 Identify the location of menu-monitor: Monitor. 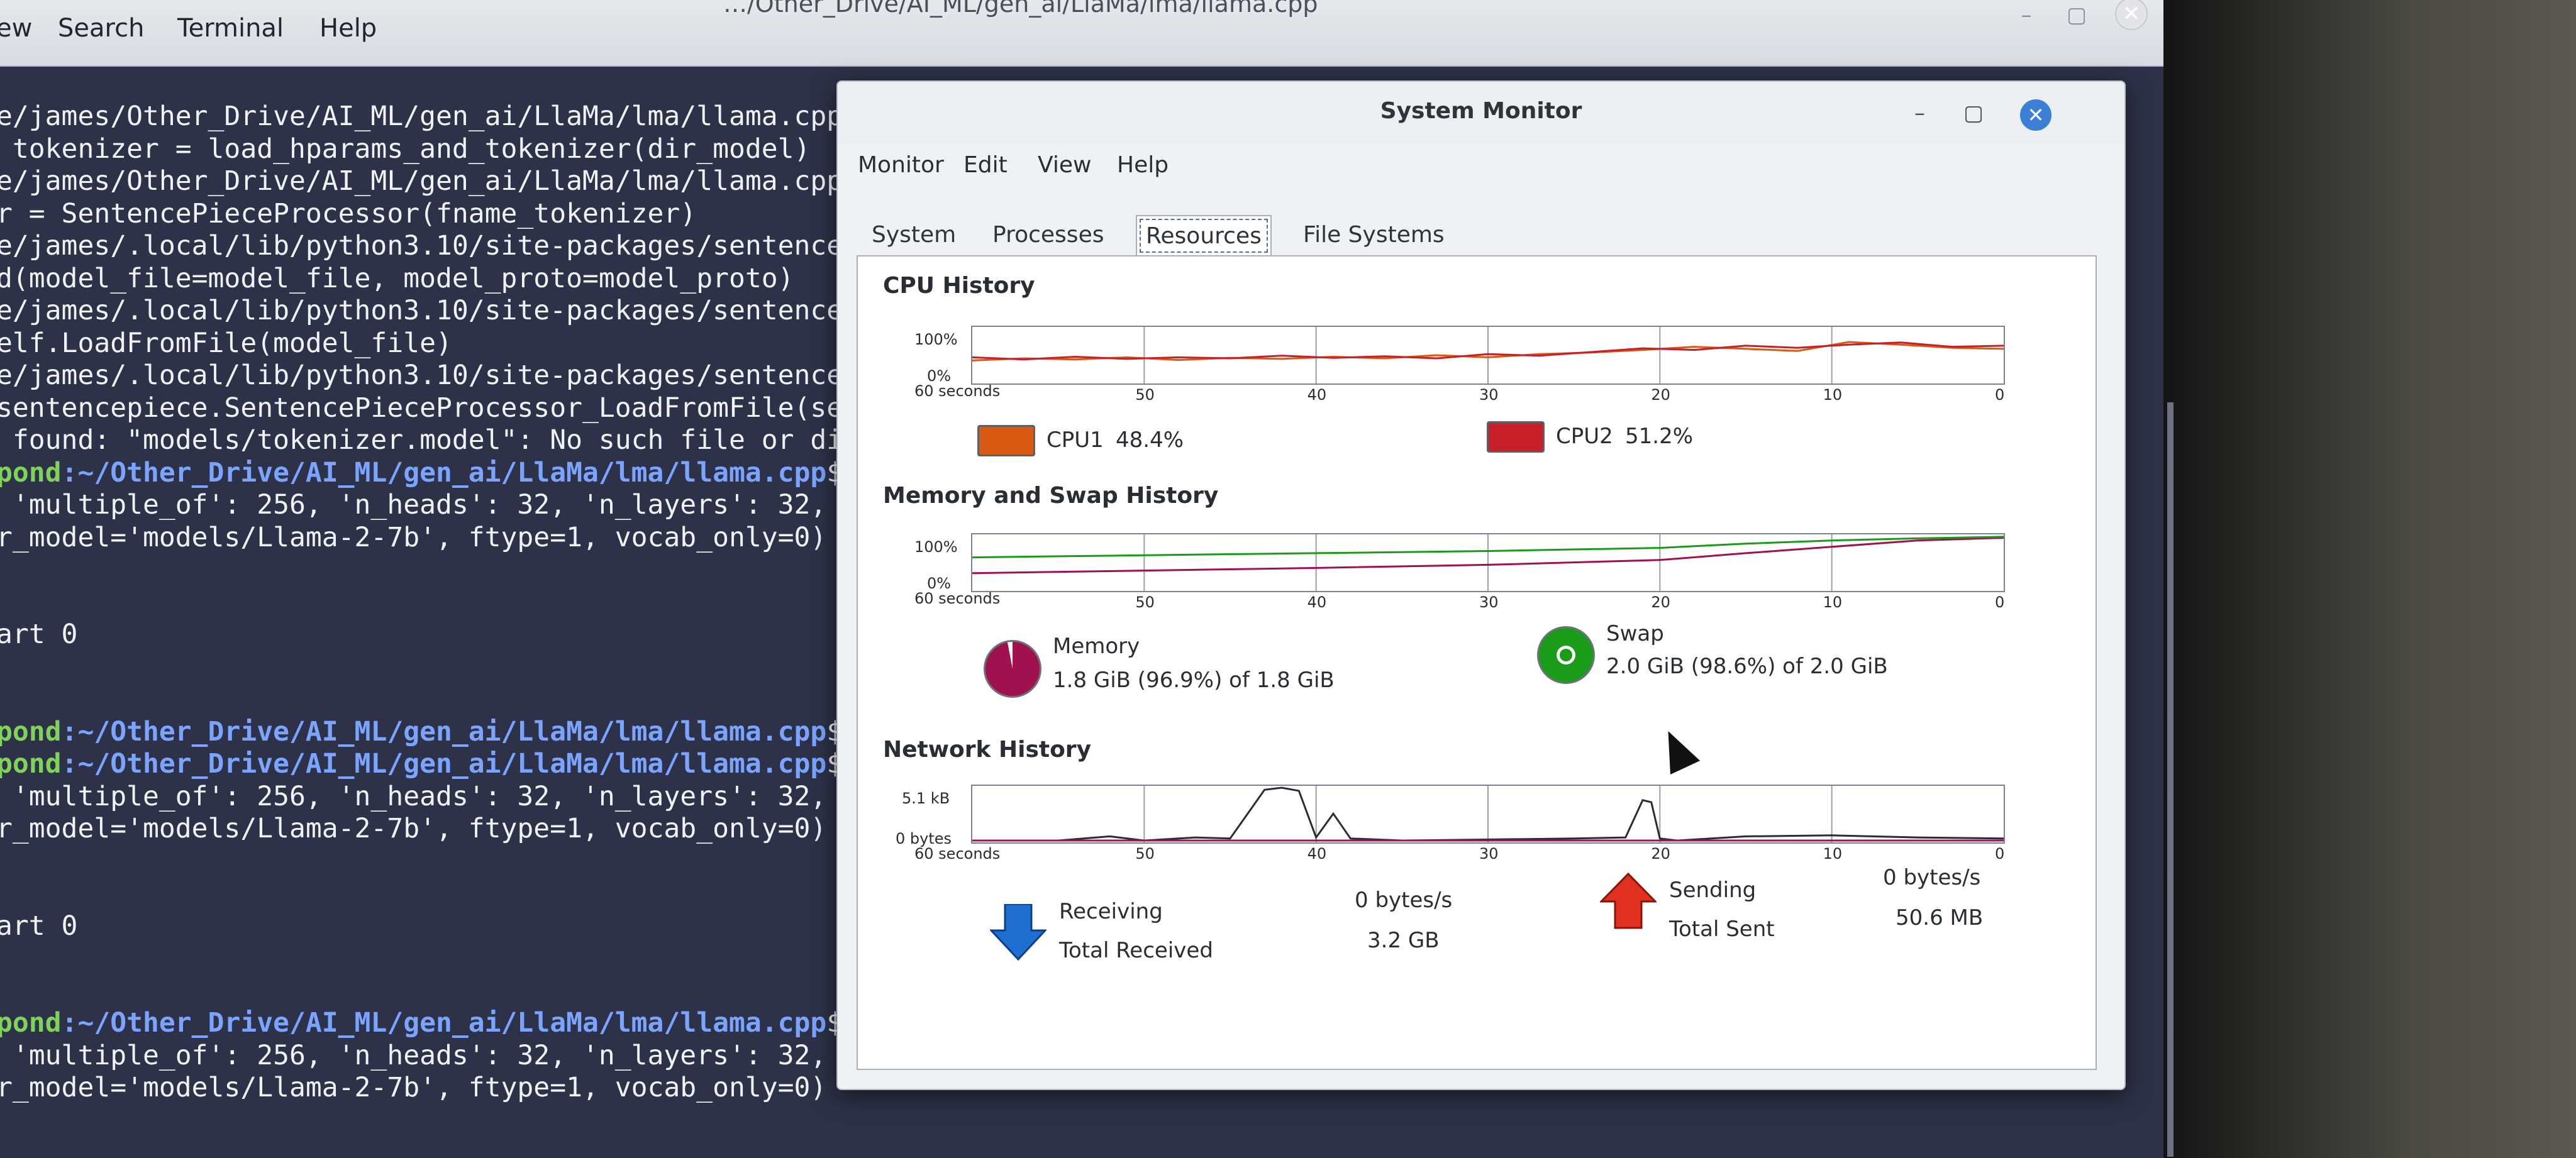
(901, 165).